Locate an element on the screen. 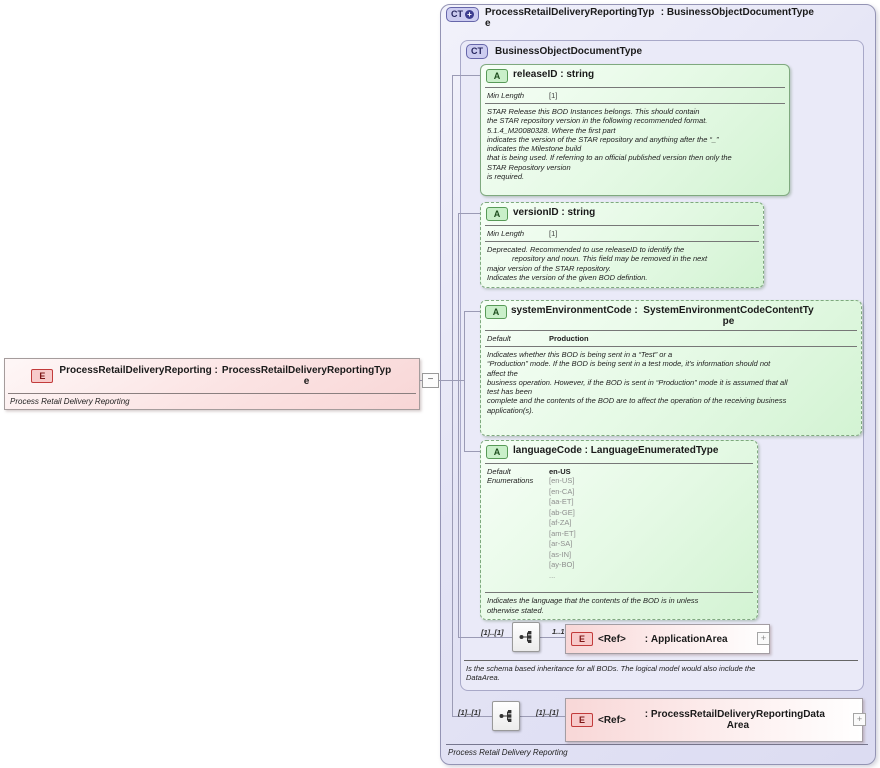 Image resolution: width=880 pixels, height=768 pixels. attribute-title: languageCodeLanguageEnumeratedType is located at coordinates (615, 450).